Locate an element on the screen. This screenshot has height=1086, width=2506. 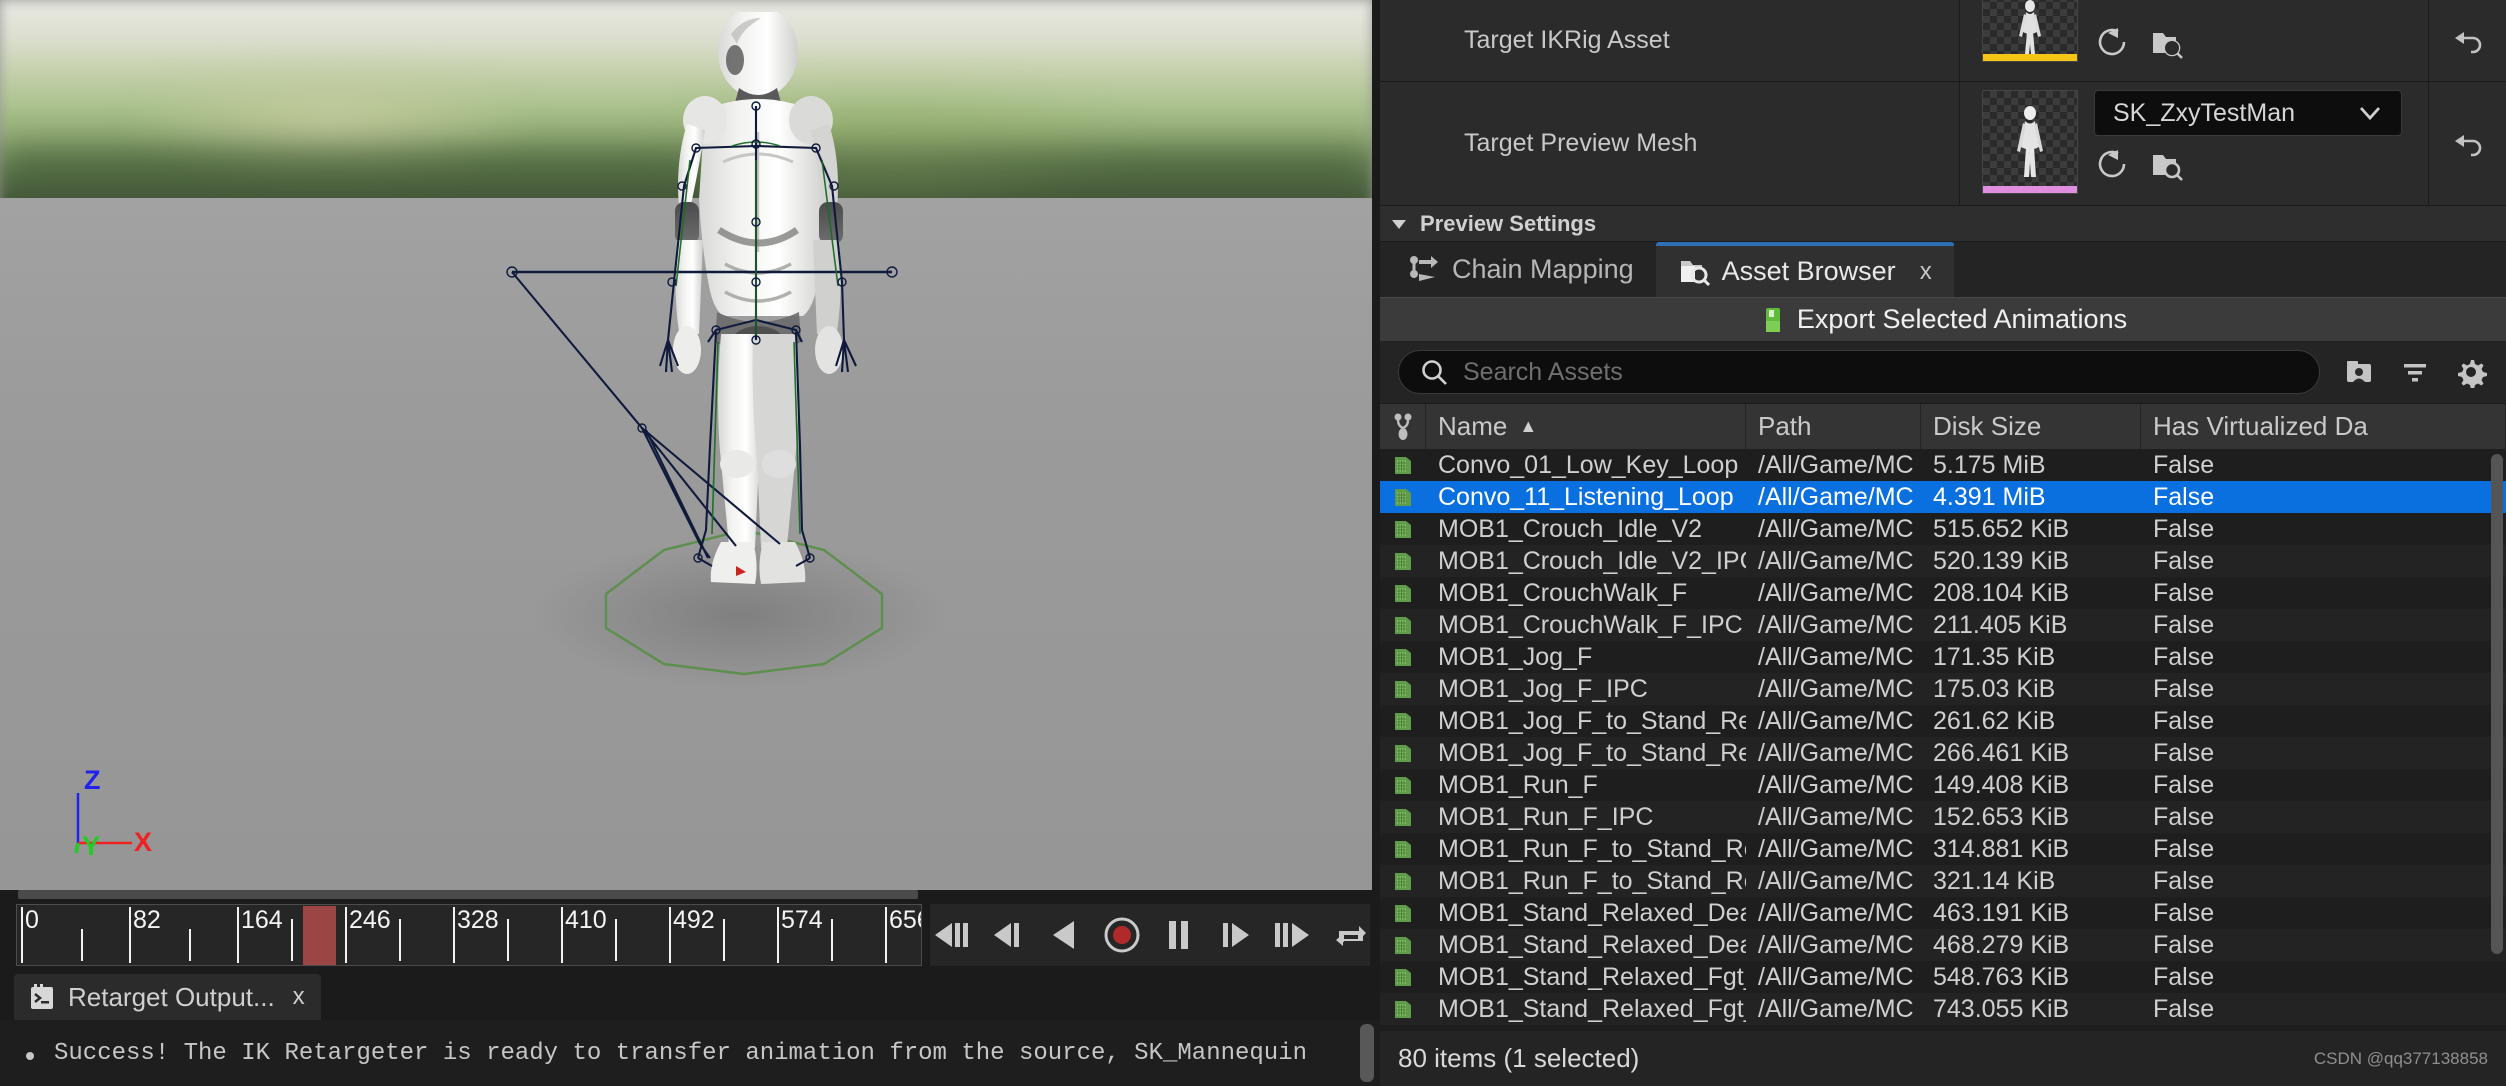
column-header-asset-icon is located at coordinates (1403, 426).